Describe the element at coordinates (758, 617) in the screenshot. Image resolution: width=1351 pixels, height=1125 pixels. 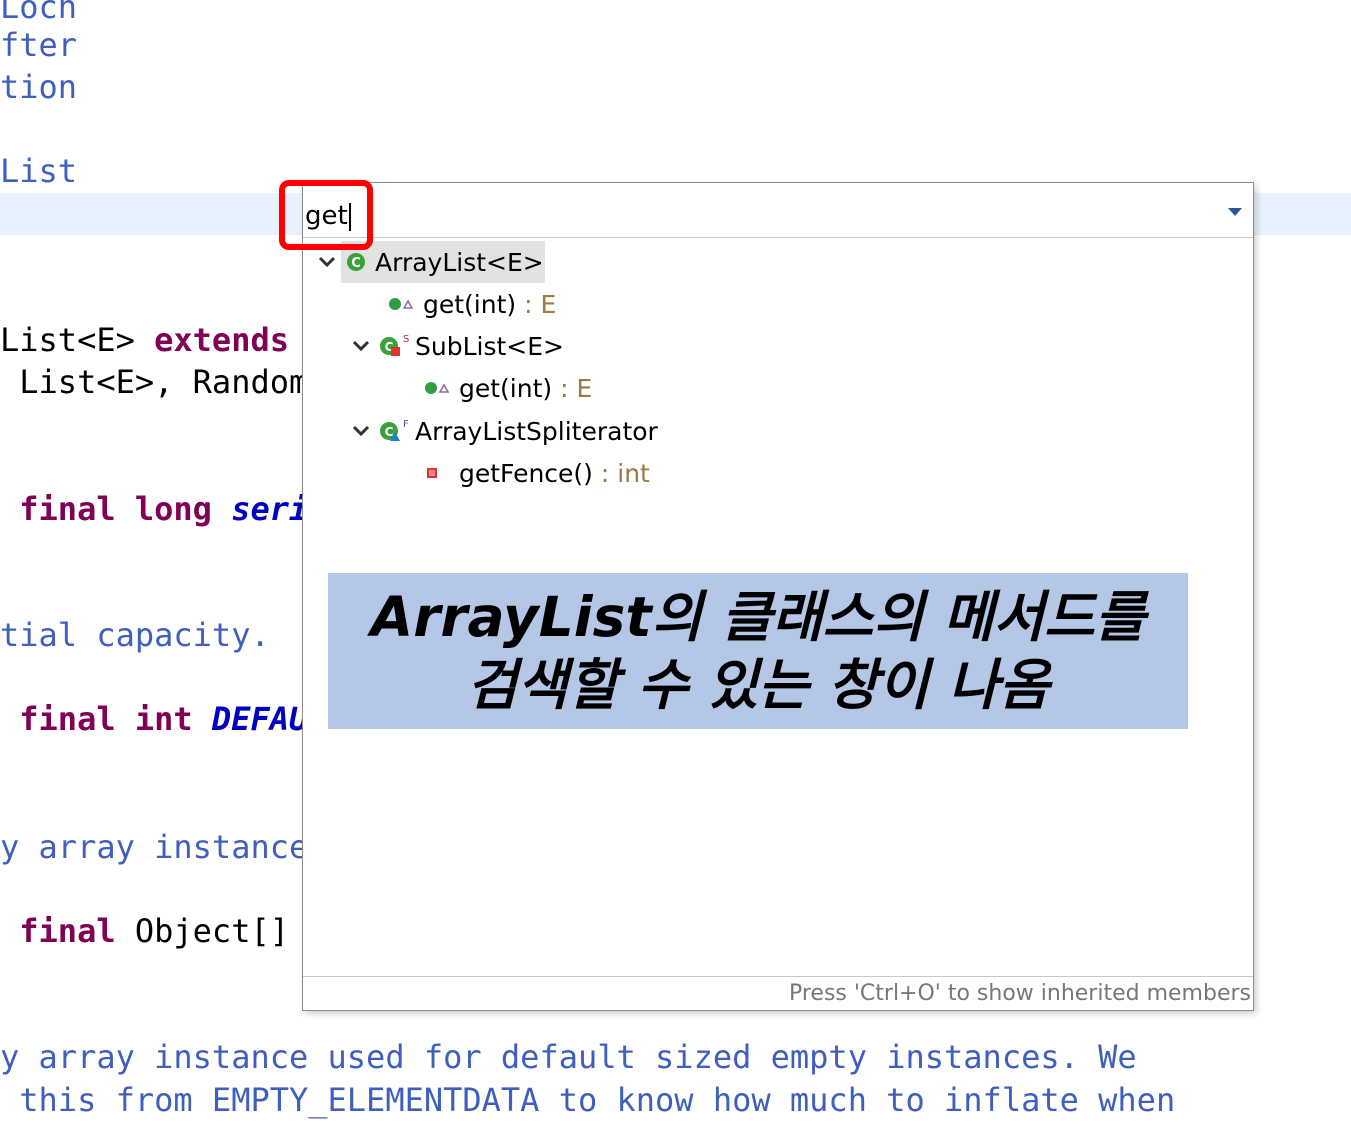
I see `callout-line-1: ArrayList의 클래스의 메서드를` at that location.